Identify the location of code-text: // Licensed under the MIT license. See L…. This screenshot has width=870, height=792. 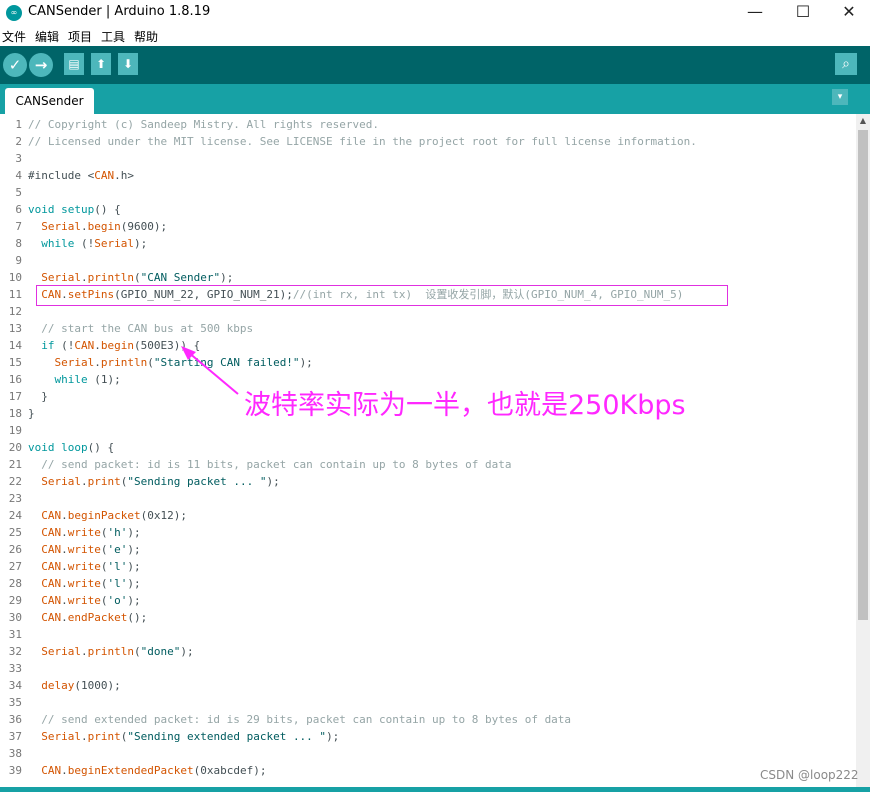
(362, 141).